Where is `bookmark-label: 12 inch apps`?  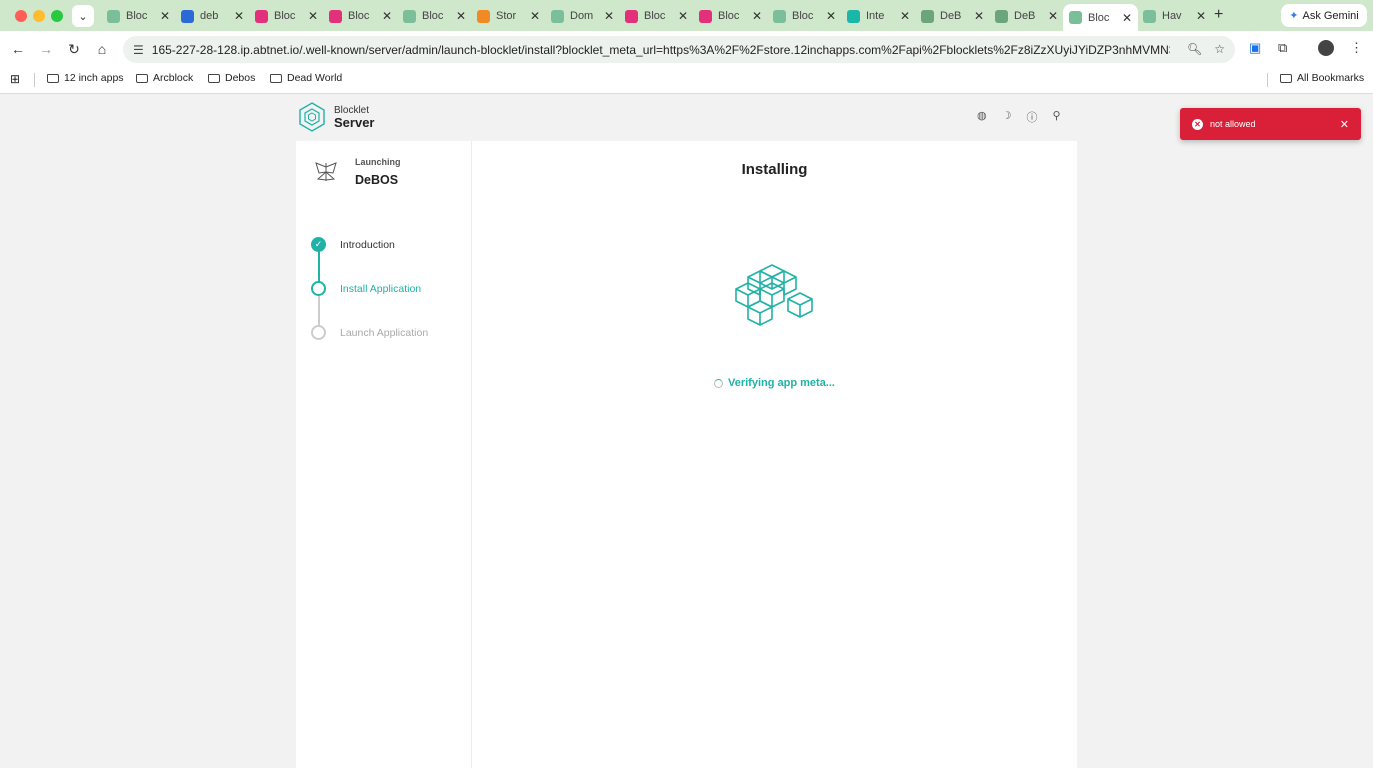 bookmark-label: 12 inch apps is located at coordinates (94, 78).